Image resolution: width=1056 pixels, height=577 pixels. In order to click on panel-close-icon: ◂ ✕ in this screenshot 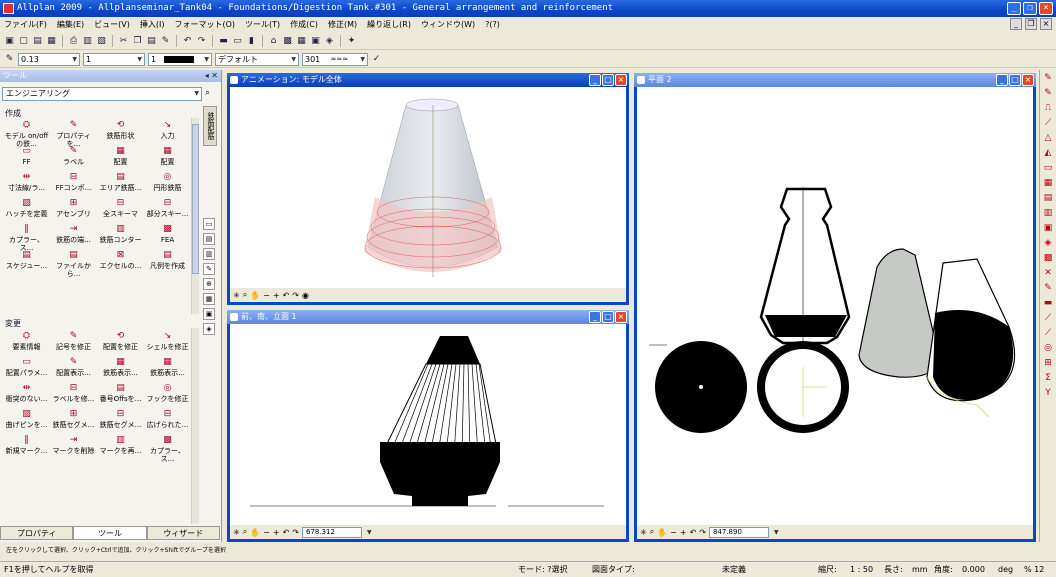, I will do `click(211, 76)`.